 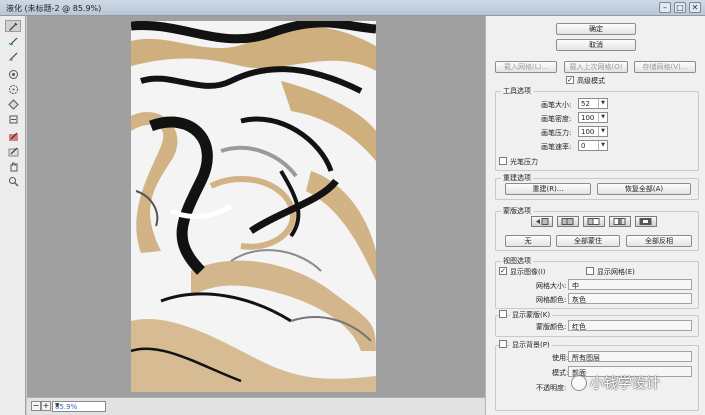 I want to click on mask-options-title: 蒙版选项, so click(x=517, y=211).